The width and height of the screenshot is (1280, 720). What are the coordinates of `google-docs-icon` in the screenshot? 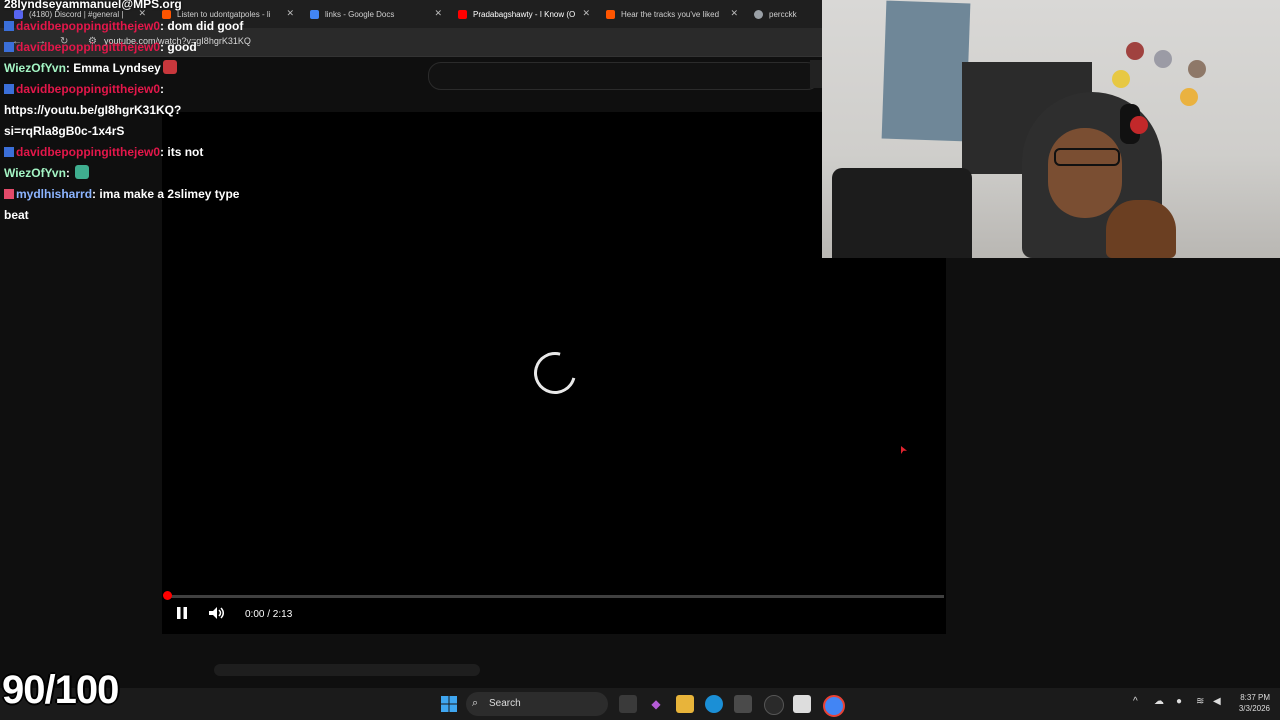 It's located at (314, 14).